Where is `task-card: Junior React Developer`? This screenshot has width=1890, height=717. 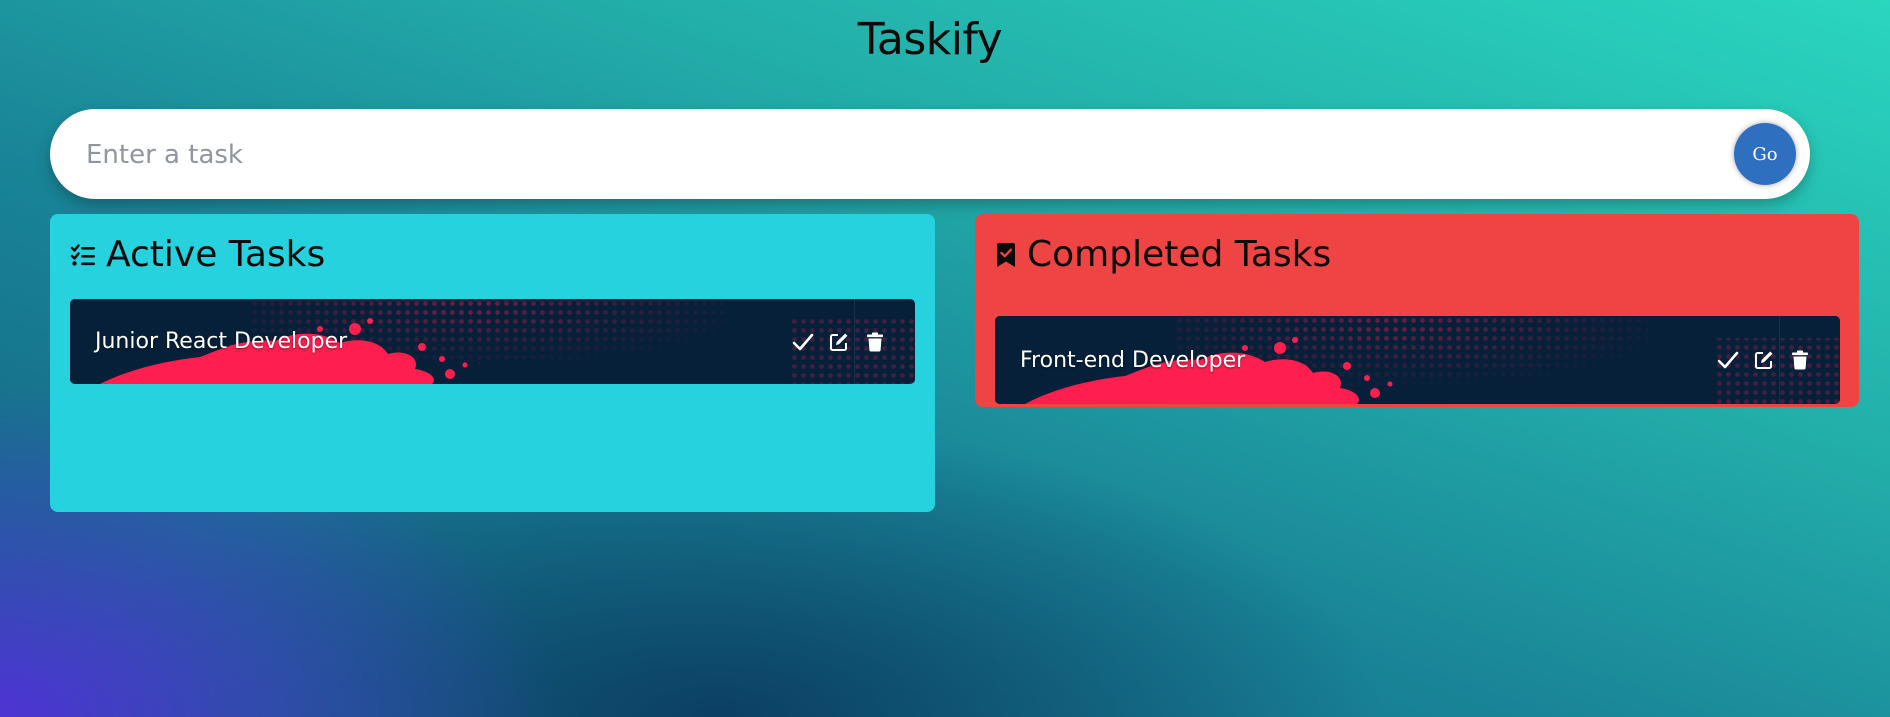
task-card: Junior React Developer is located at coordinates (492, 341).